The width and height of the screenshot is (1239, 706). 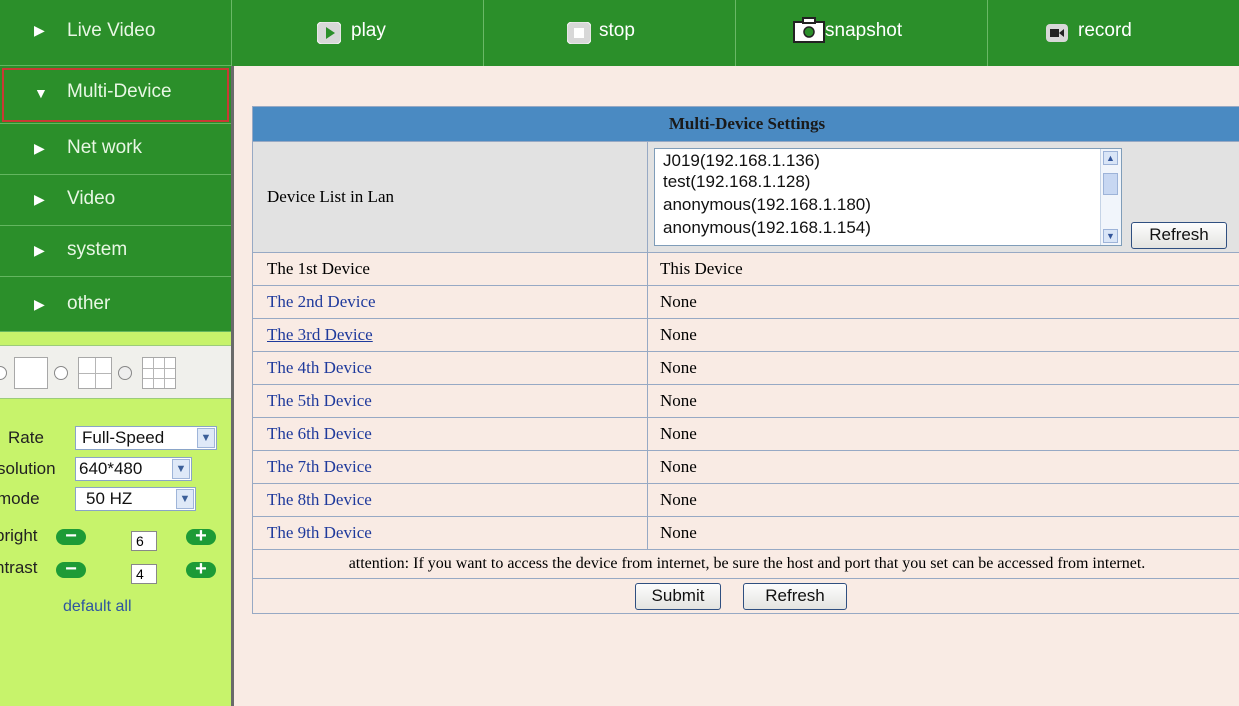 I want to click on video-camera-icon, so click(x=1057, y=33).